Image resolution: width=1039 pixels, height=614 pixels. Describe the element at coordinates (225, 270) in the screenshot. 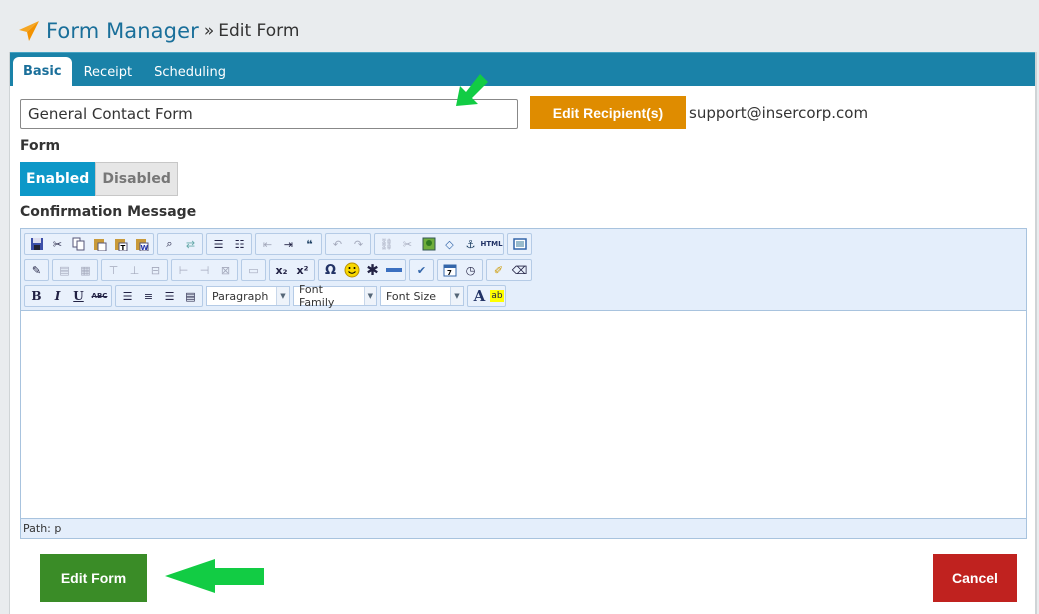

I see `delete-col-icon: ⊠` at that location.